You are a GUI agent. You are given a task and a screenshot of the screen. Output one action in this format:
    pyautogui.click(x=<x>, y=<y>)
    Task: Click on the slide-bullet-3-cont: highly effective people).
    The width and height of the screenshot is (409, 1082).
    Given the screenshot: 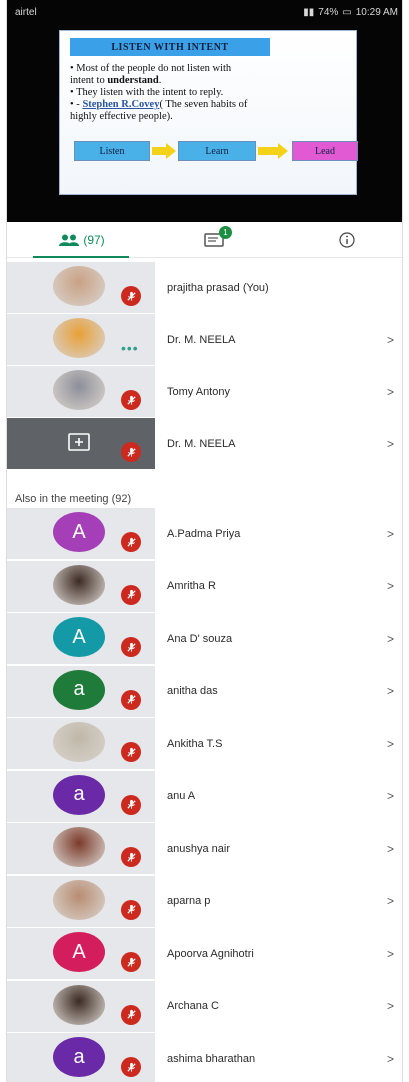 What is the action you would take?
    pyautogui.click(x=121, y=116)
    